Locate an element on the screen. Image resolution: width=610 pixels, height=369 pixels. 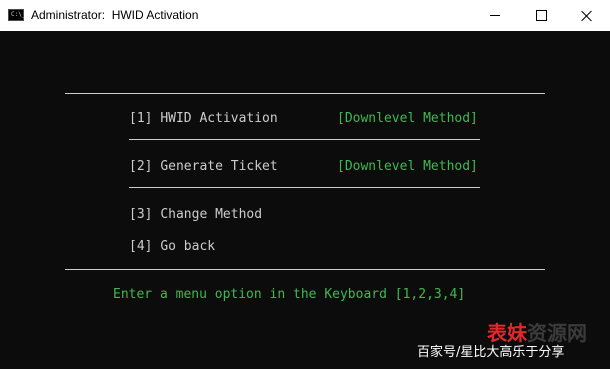
minimize-icon is located at coordinates (495, 15).